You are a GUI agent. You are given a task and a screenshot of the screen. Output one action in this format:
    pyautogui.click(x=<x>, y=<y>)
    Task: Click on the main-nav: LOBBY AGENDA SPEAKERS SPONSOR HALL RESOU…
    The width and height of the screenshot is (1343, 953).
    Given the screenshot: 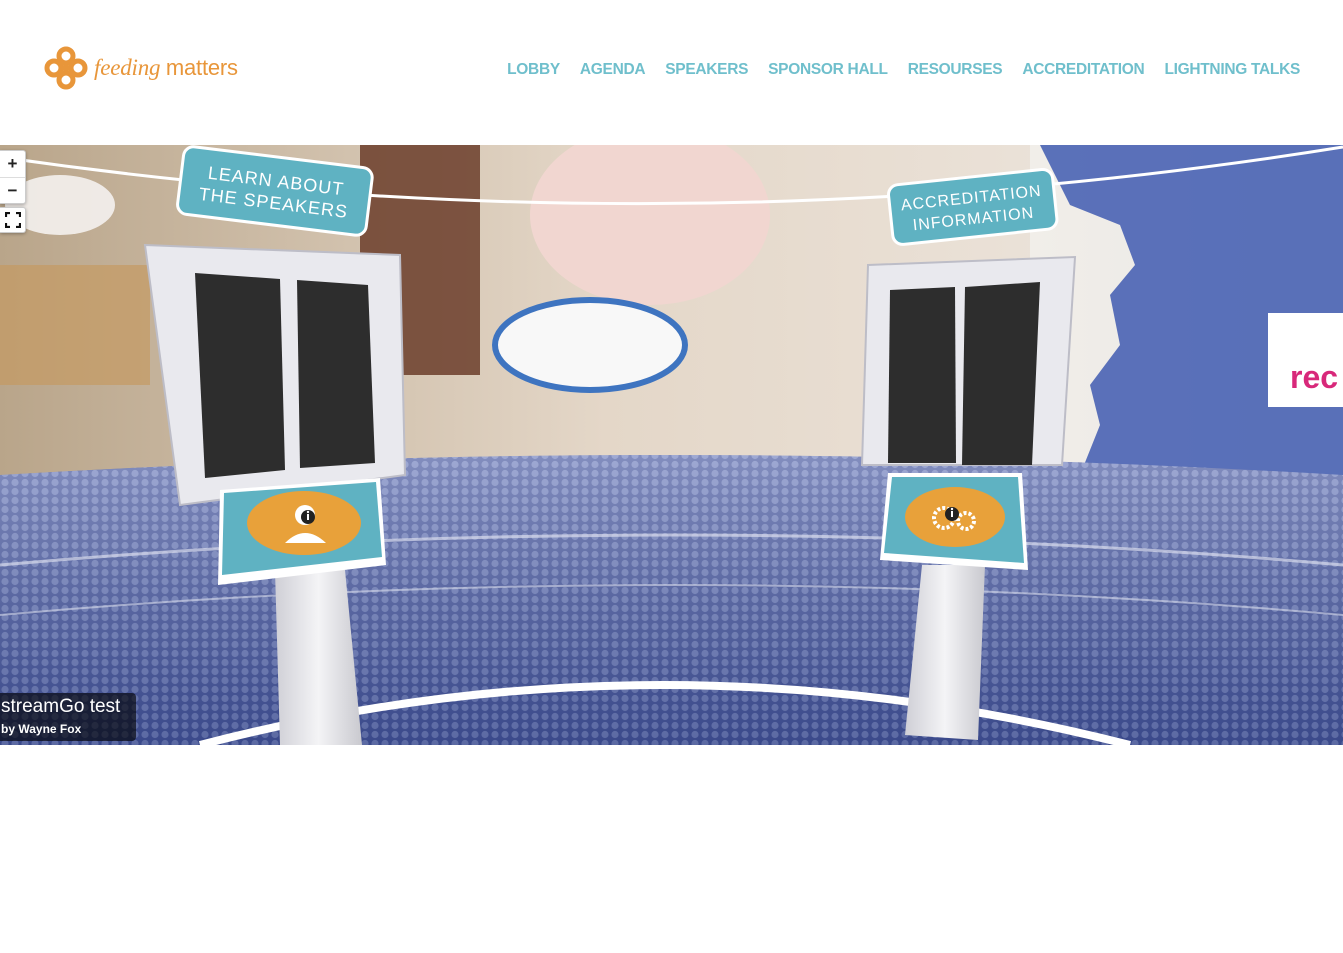 What is the action you would take?
    pyautogui.click(x=893, y=70)
    